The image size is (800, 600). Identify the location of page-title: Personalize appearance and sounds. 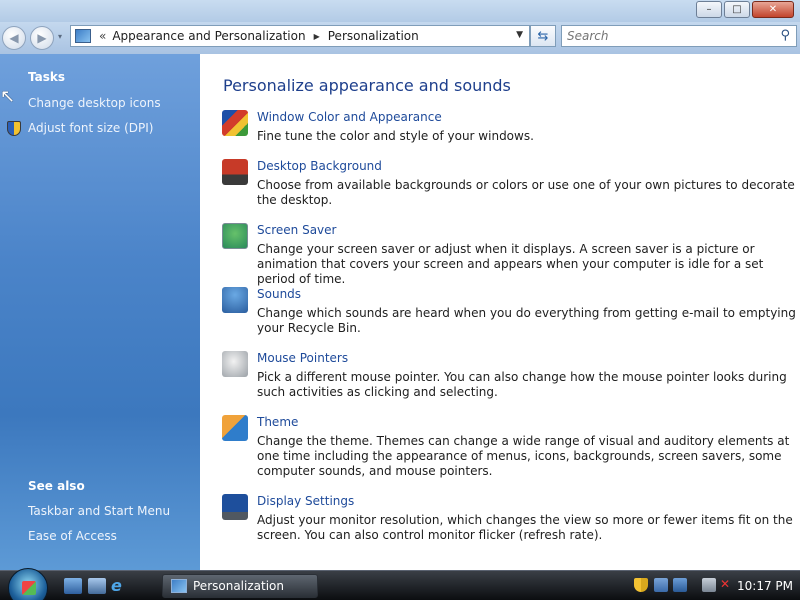
(367, 85).